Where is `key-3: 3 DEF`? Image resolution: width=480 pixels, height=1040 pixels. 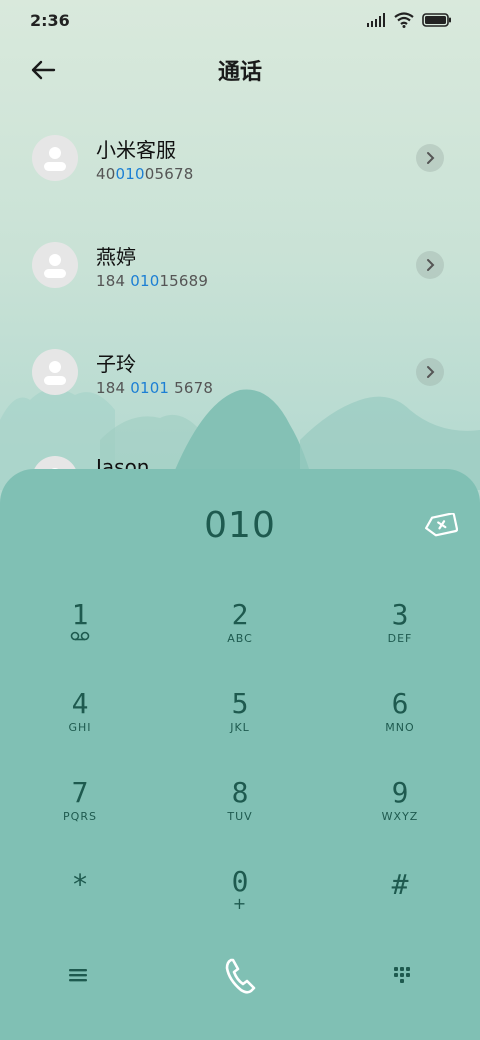
key-3: 3 DEF is located at coordinates (400, 634).